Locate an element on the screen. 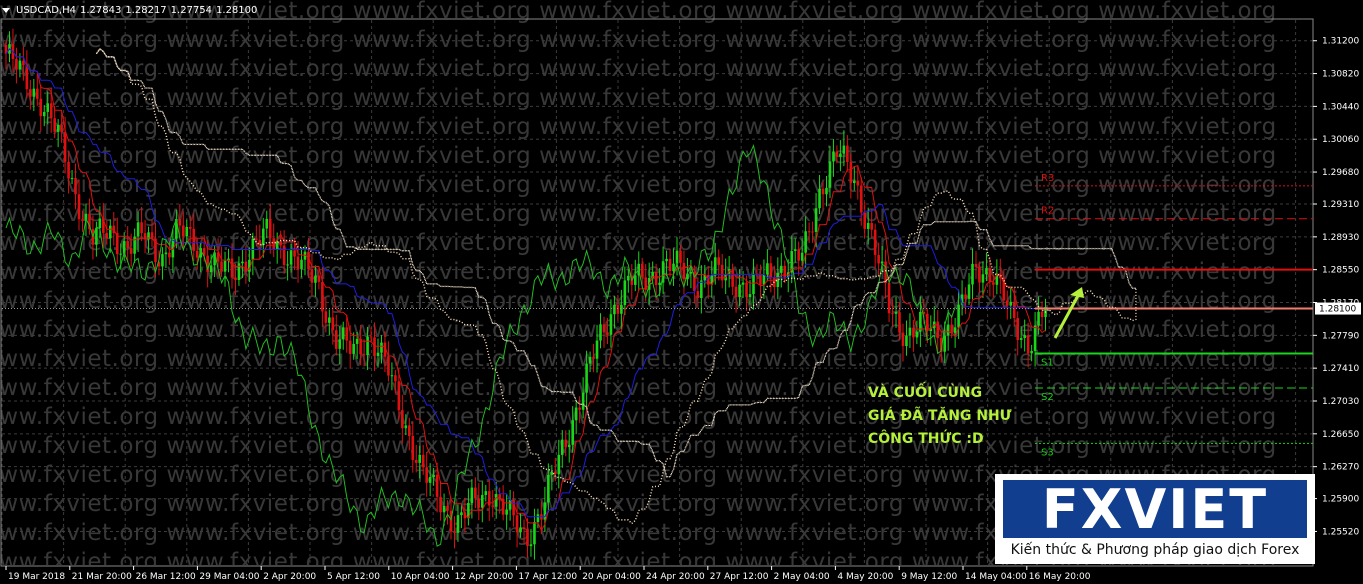 Image resolution: width=1363 pixels, height=584 pixels. x-axis-label: 14 May 04:00 is located at coordinates (996, 577).